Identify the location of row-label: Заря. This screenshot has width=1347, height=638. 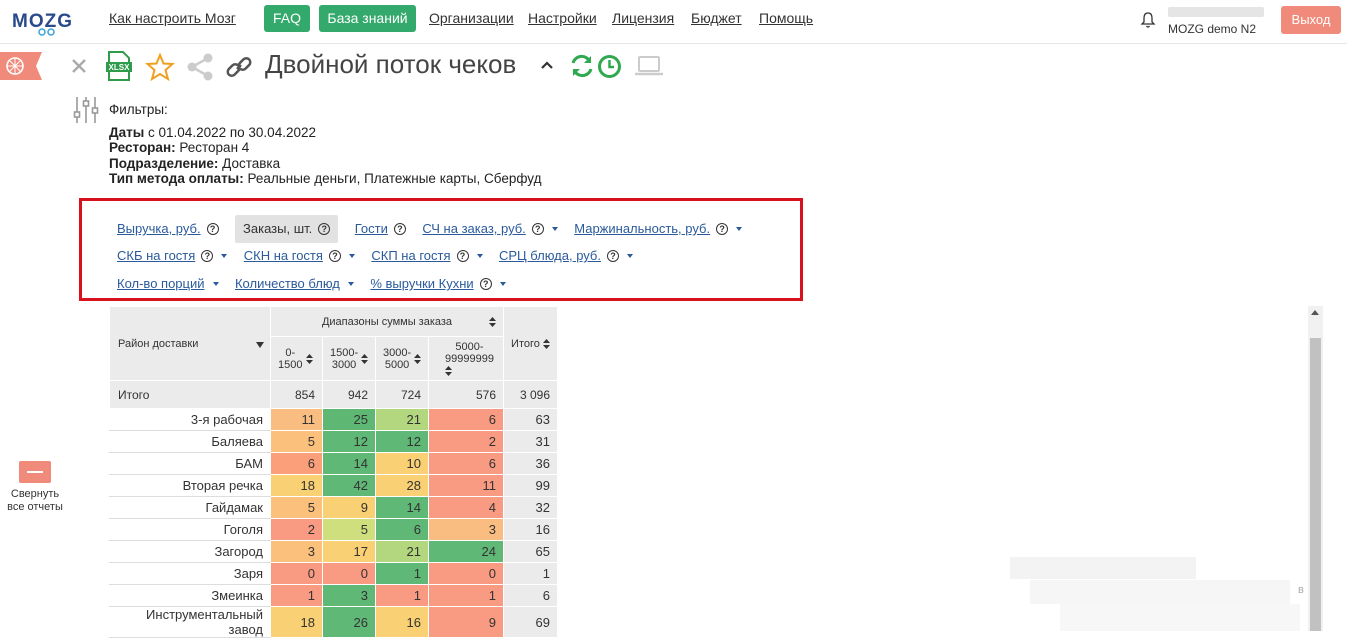
(190, 573).